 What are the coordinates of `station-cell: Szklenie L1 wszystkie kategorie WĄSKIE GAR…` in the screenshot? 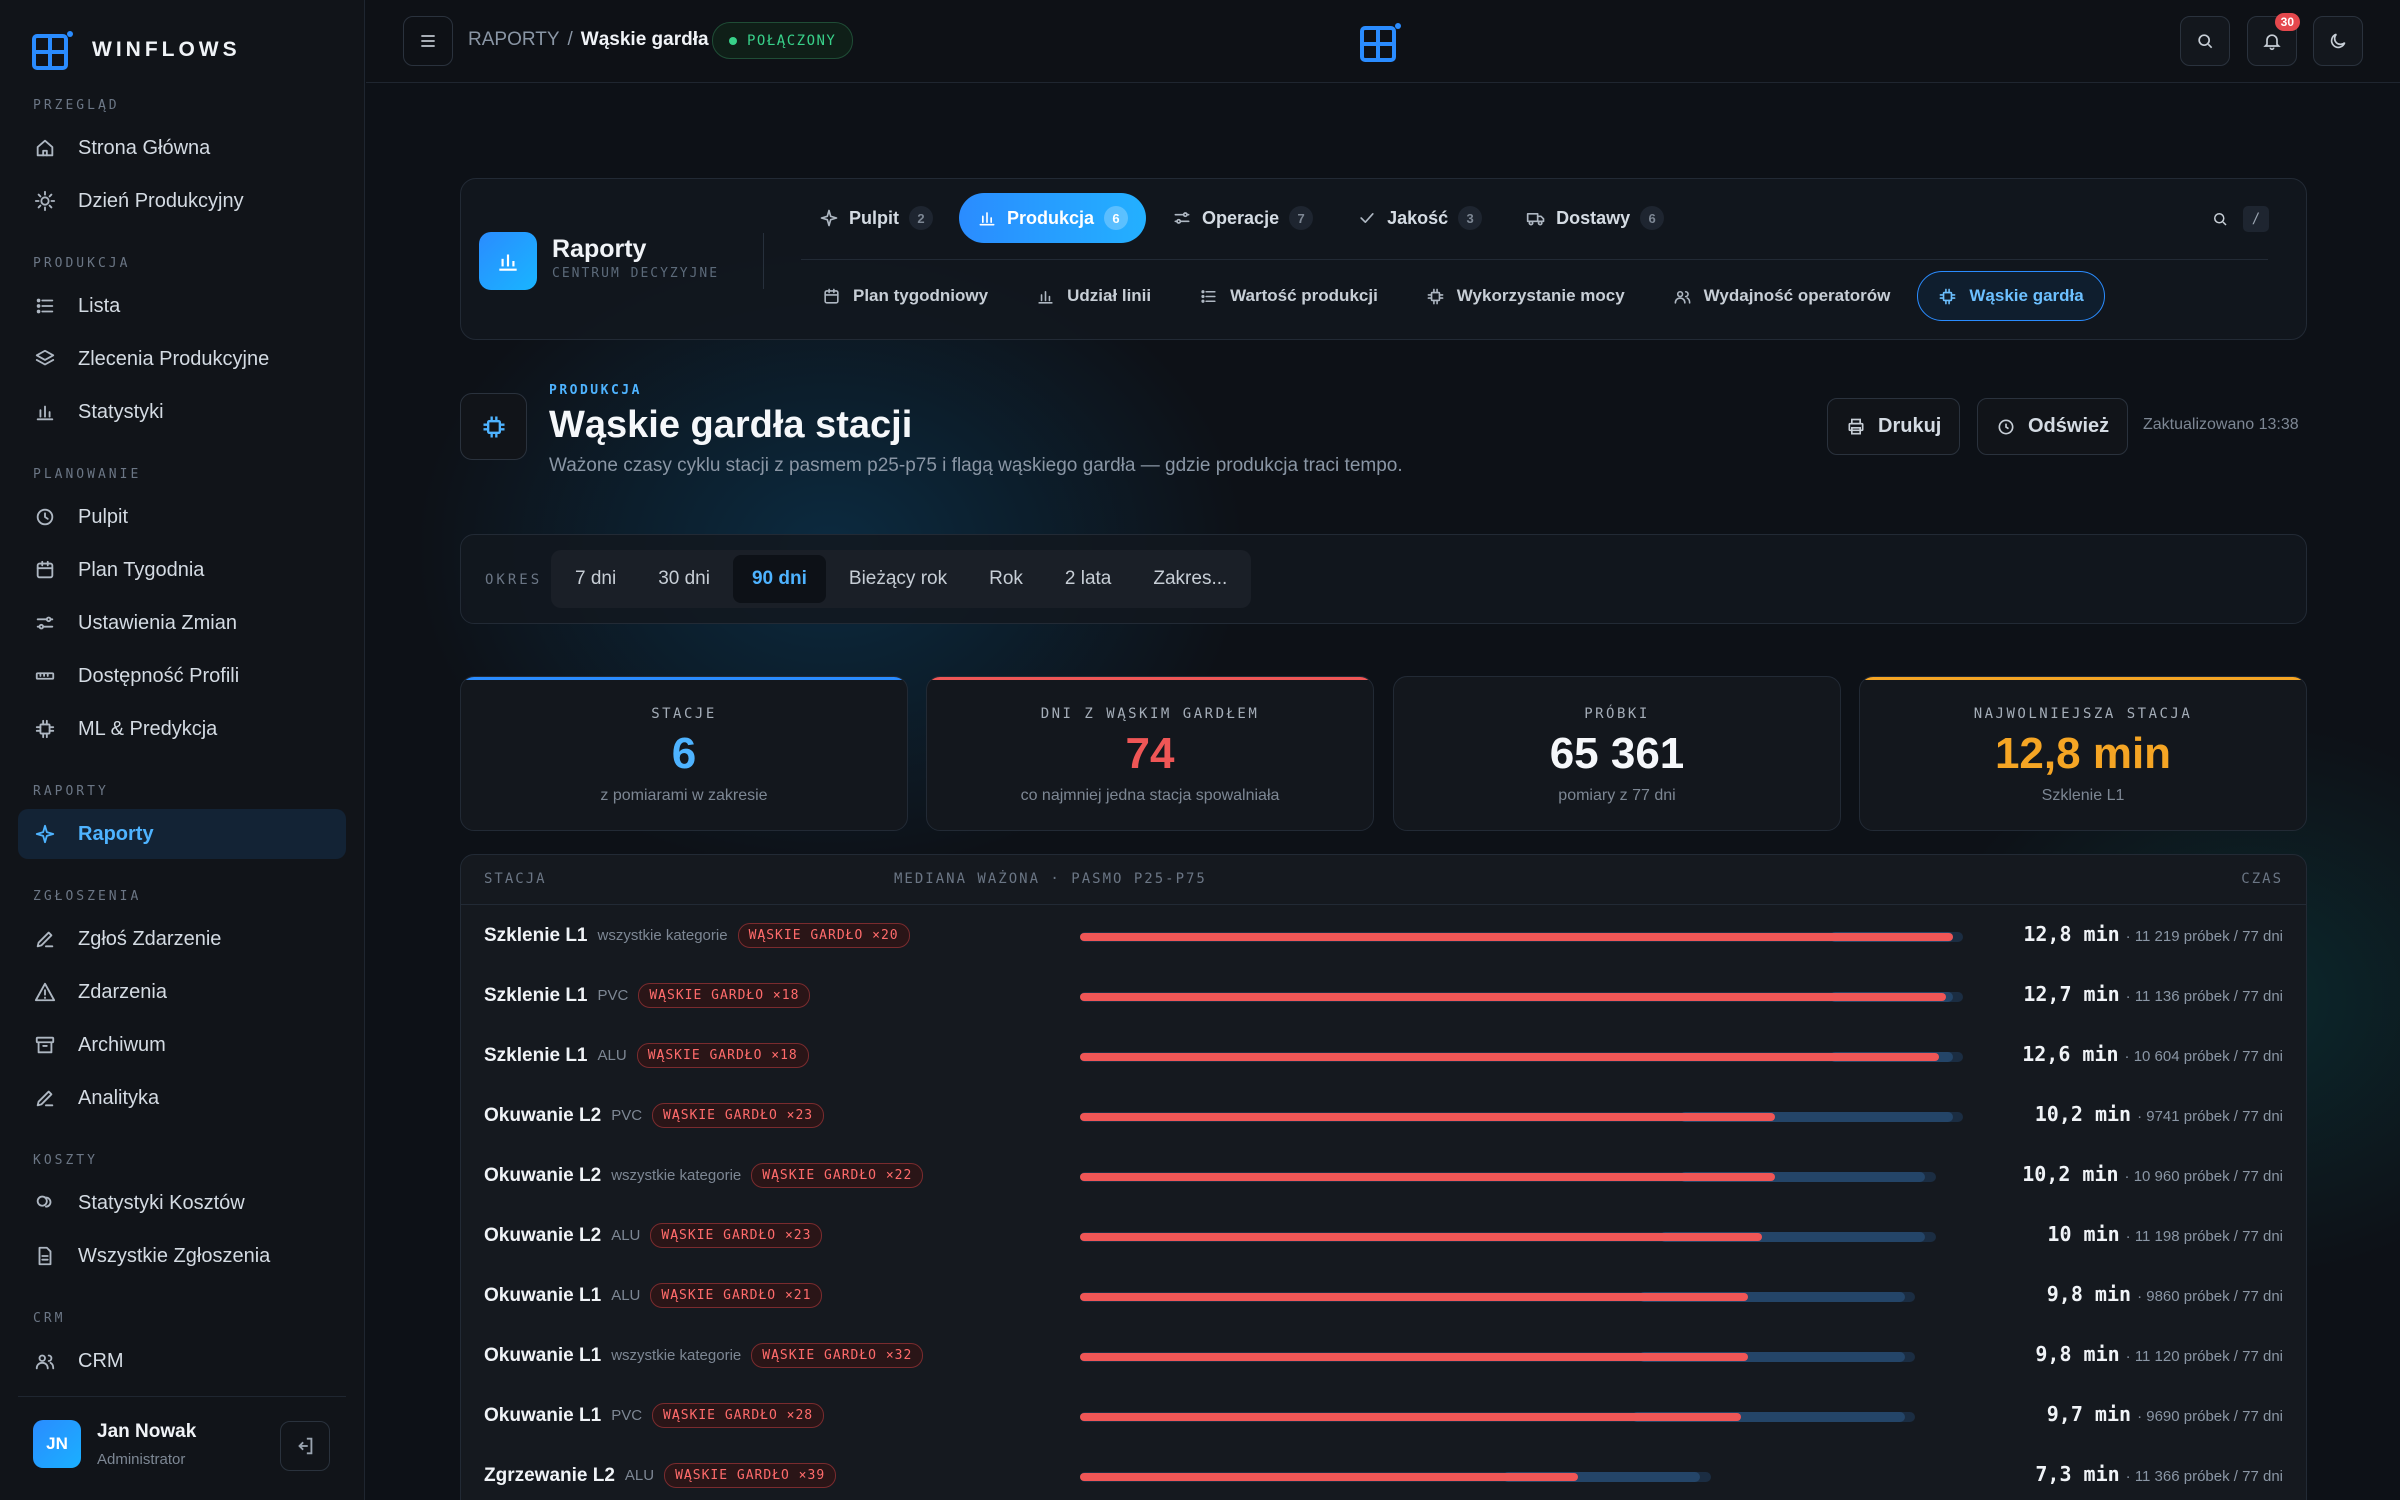 It's located at (697, 935).